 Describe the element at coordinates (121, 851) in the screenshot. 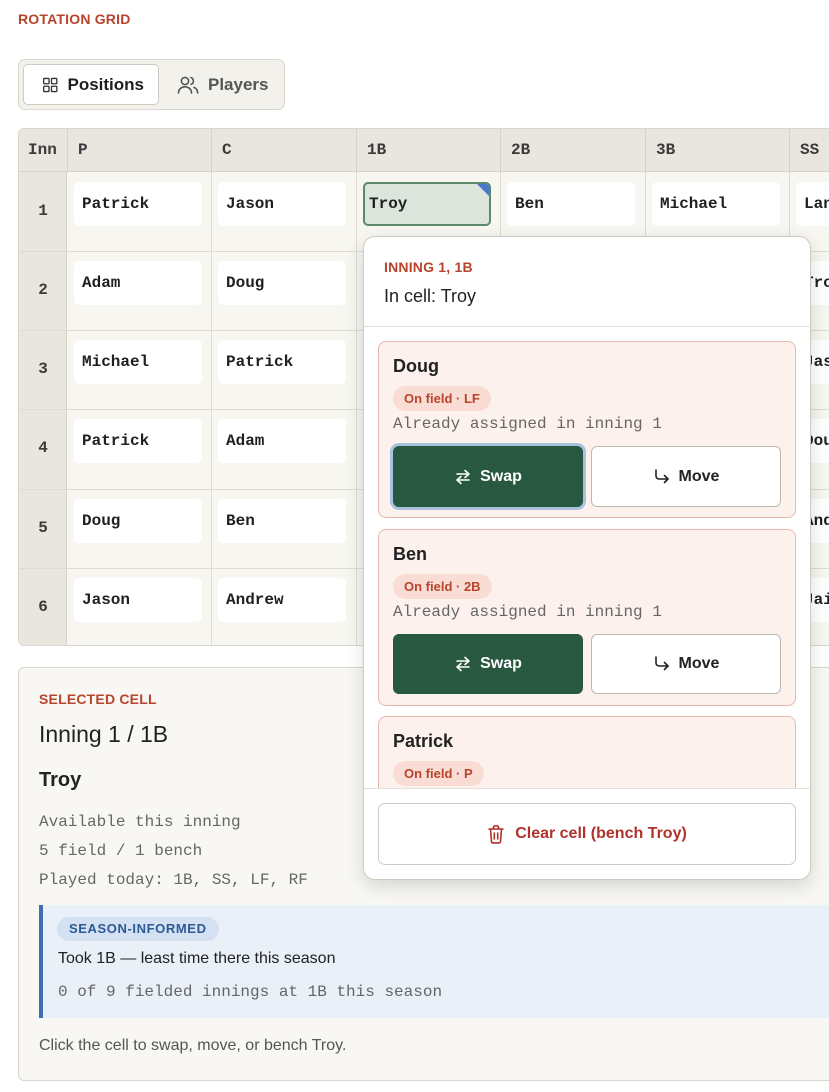

I see `field-bench-split: 5 field / 1 bench` at that location.